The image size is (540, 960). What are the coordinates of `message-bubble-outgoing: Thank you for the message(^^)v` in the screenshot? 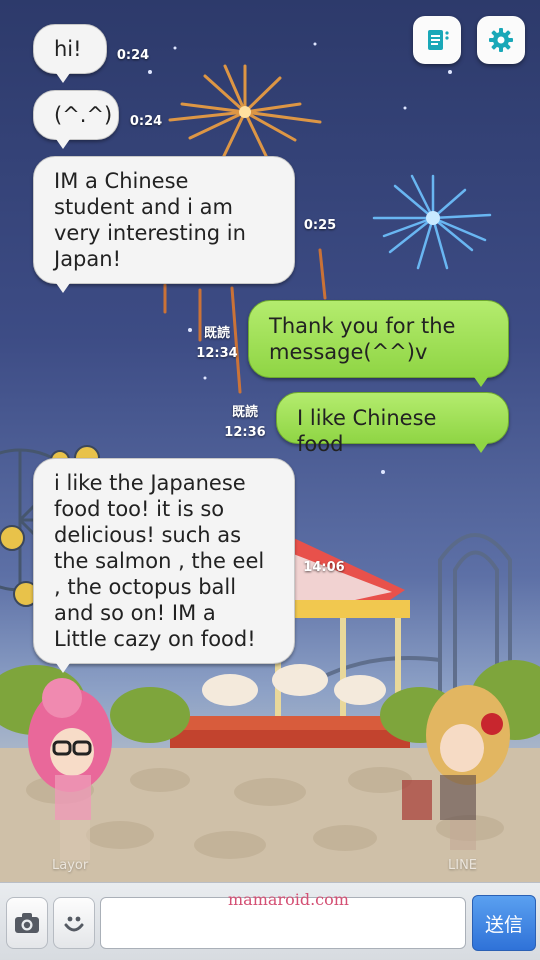 It's located at (378, 343).